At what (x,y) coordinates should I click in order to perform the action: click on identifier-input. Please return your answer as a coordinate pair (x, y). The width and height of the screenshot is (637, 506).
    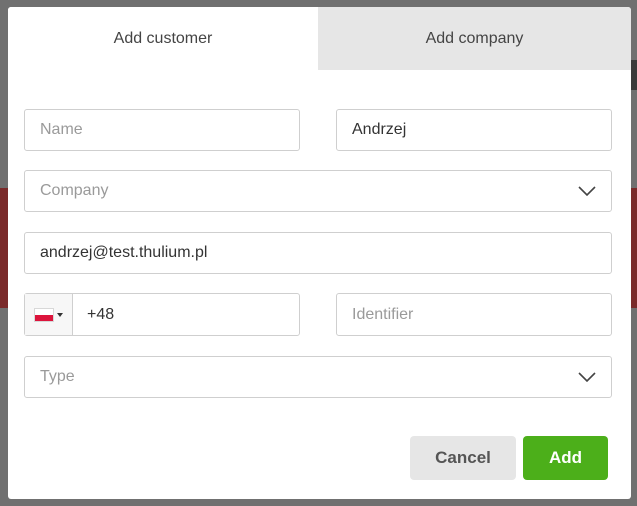
    Looking at the image, I should click on (474, 314).